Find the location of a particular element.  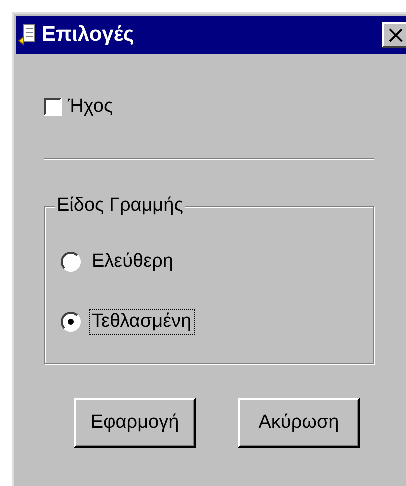

close-button: × is located at coordinates (394, 35).